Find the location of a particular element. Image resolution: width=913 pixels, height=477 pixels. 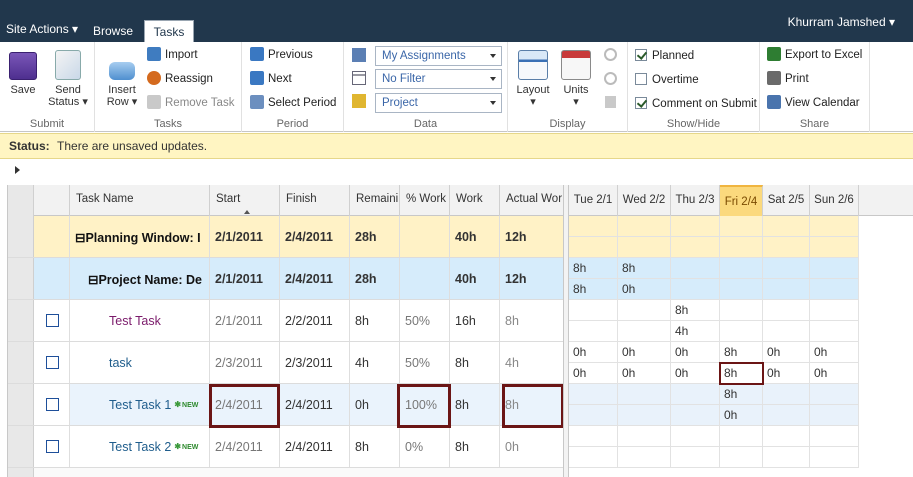

col-task-name: Task Name is located at coordinates (140, 200).